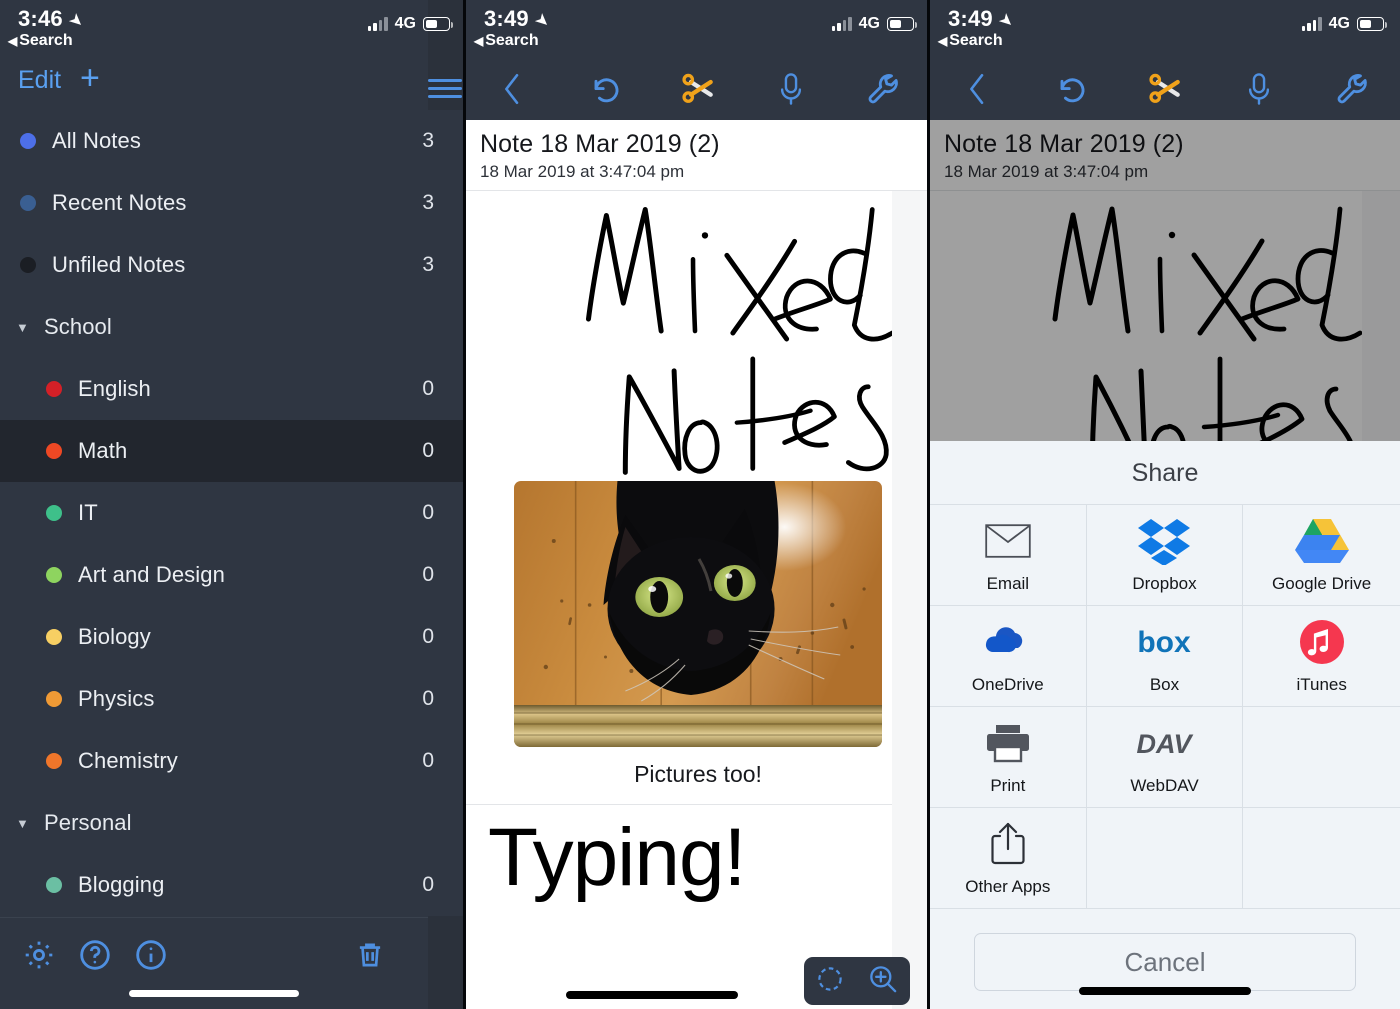 The width and height of the screenshot is (1400, 1009). I want to click on status-time: 3:46 ➤, so click(53, 19).